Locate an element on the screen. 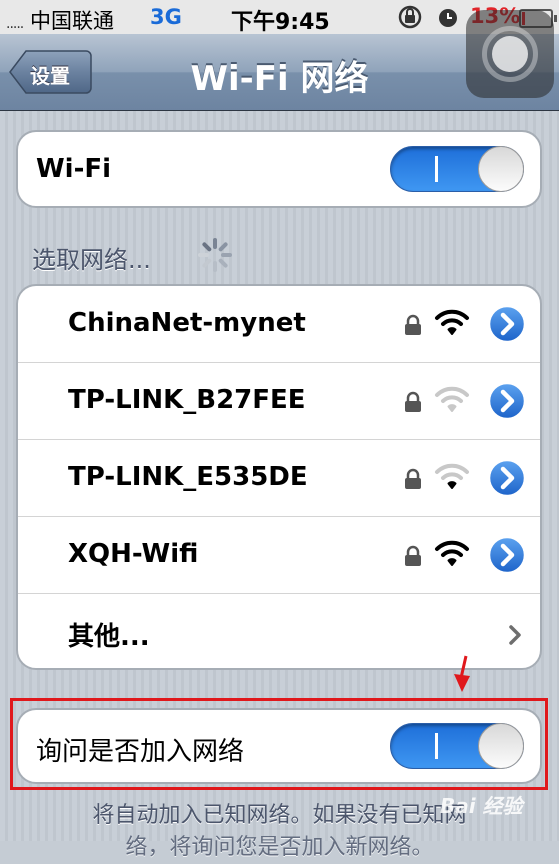  wifi-switch is located at coordinates (457, 169).